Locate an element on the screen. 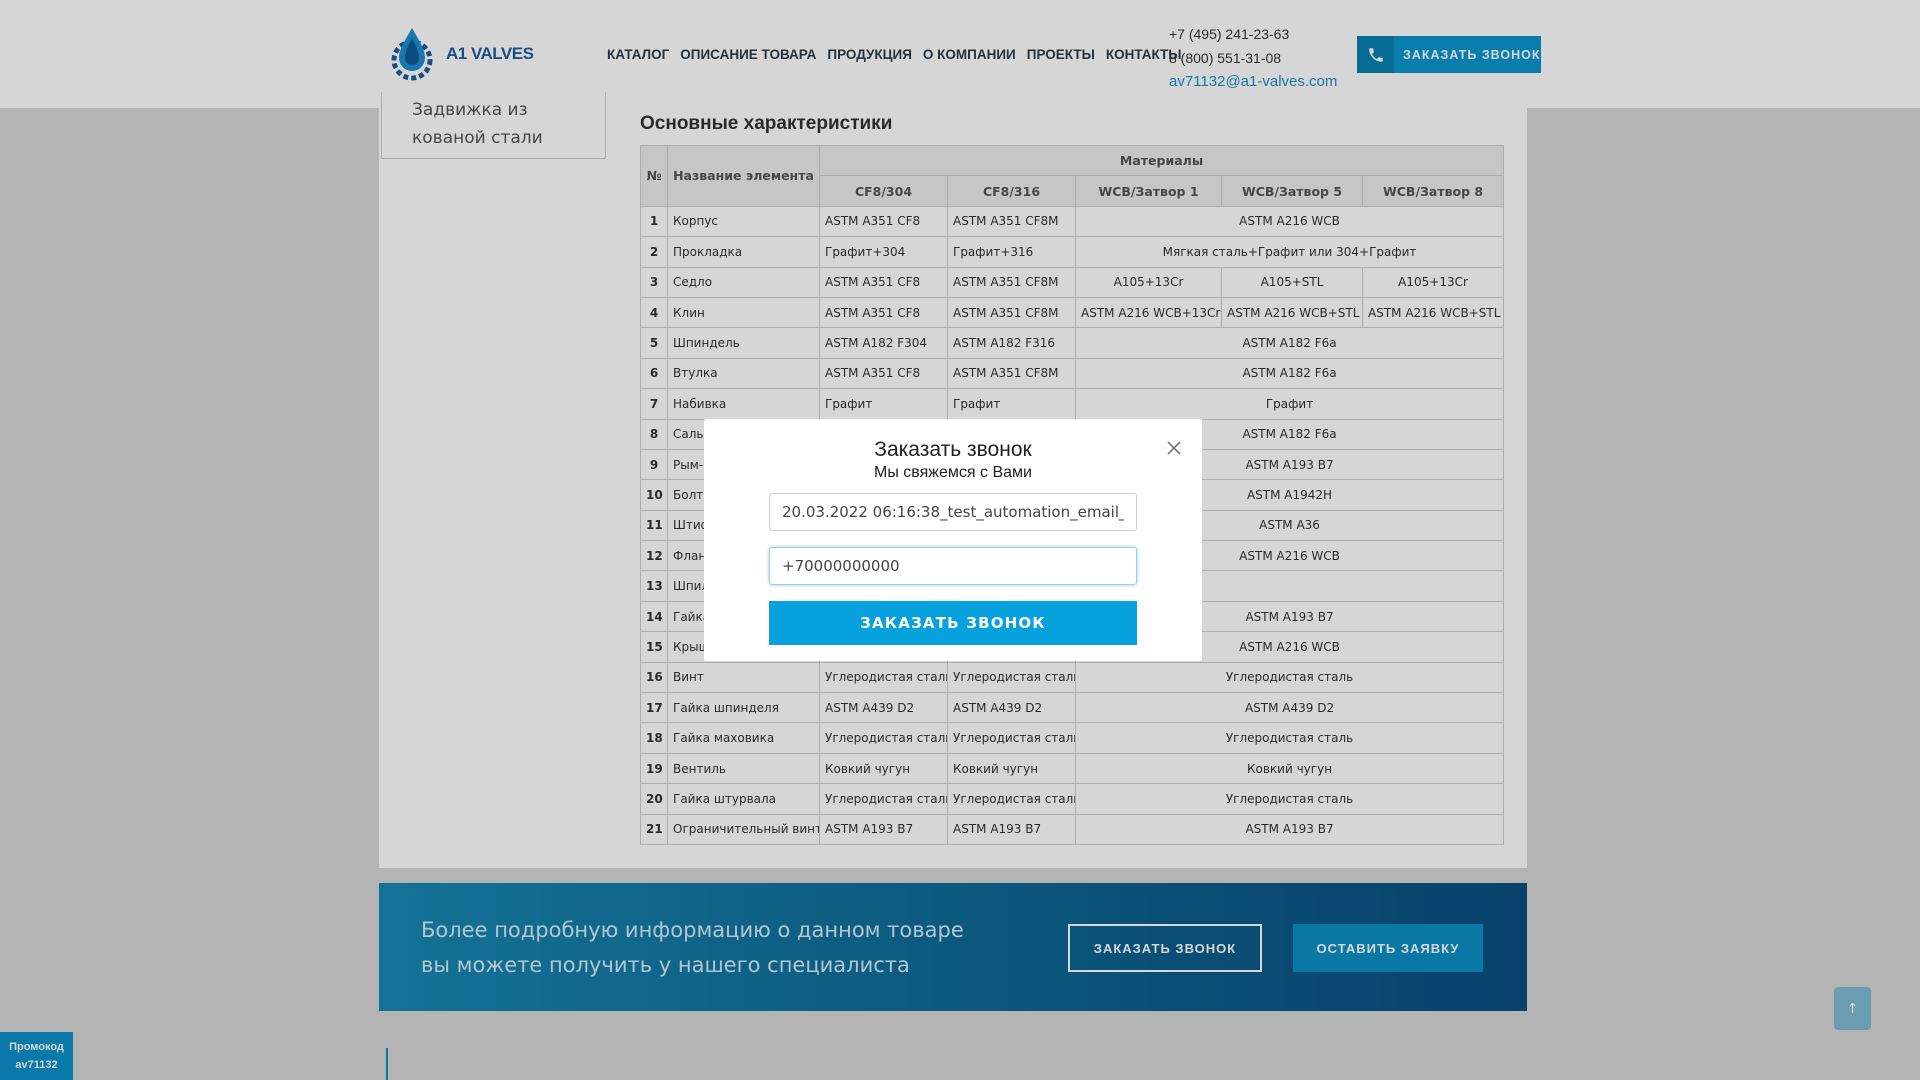 The image size is (1920, 1080). close-icon is located at coordinates (1174, 448).